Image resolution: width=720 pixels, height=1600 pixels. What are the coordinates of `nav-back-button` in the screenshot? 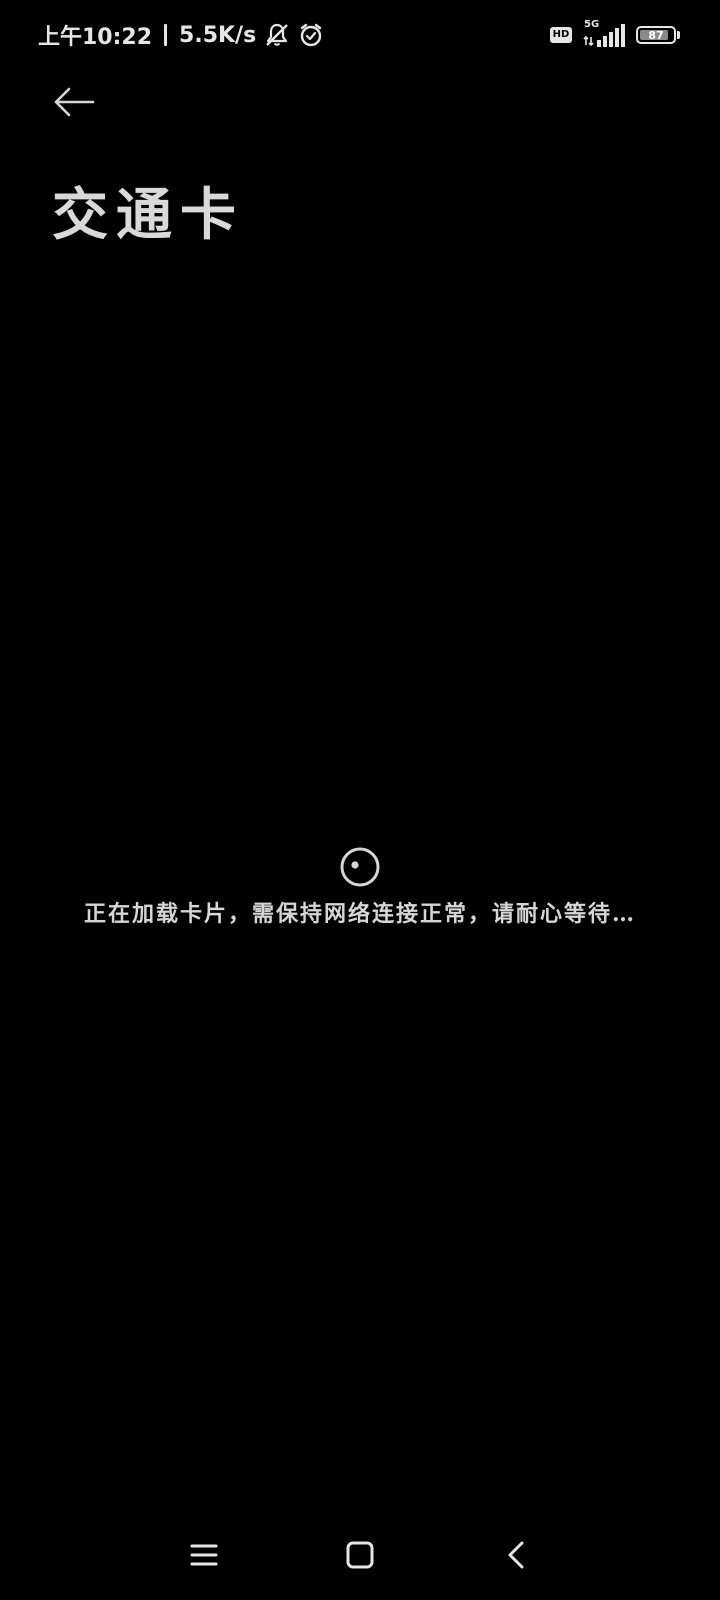 It's located at (516, 1557).